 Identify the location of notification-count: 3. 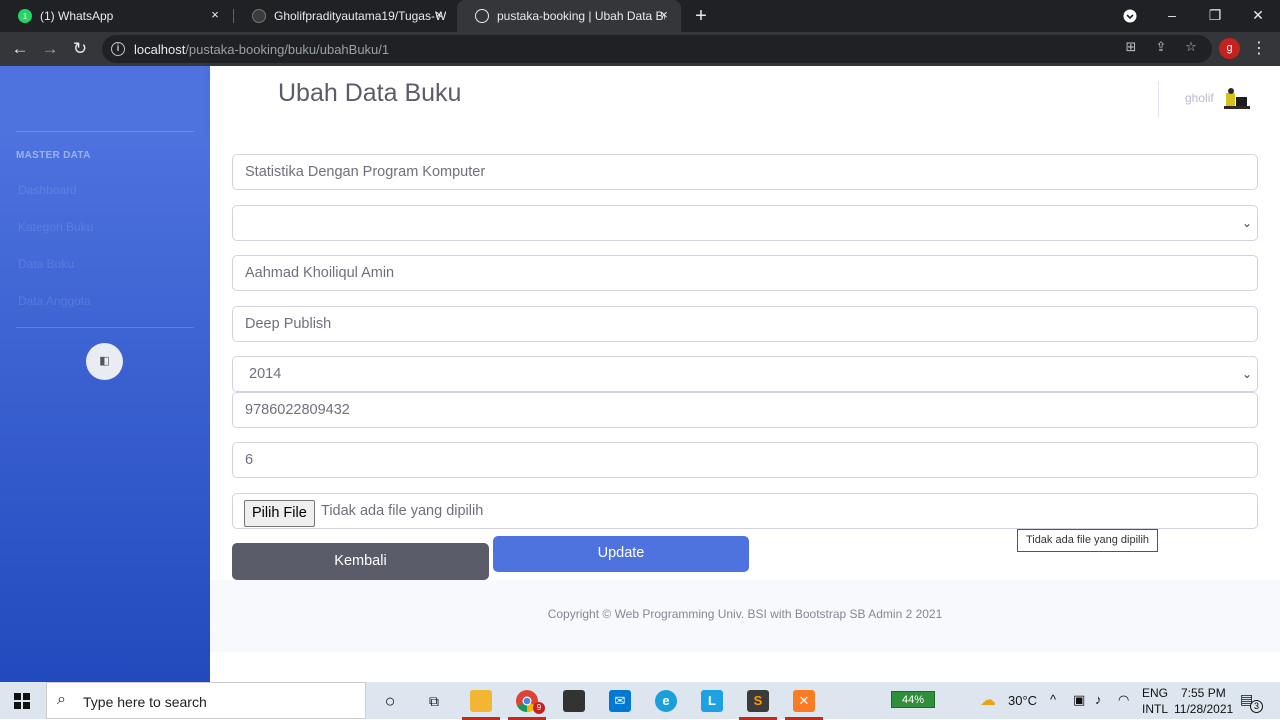
(1256, 706).